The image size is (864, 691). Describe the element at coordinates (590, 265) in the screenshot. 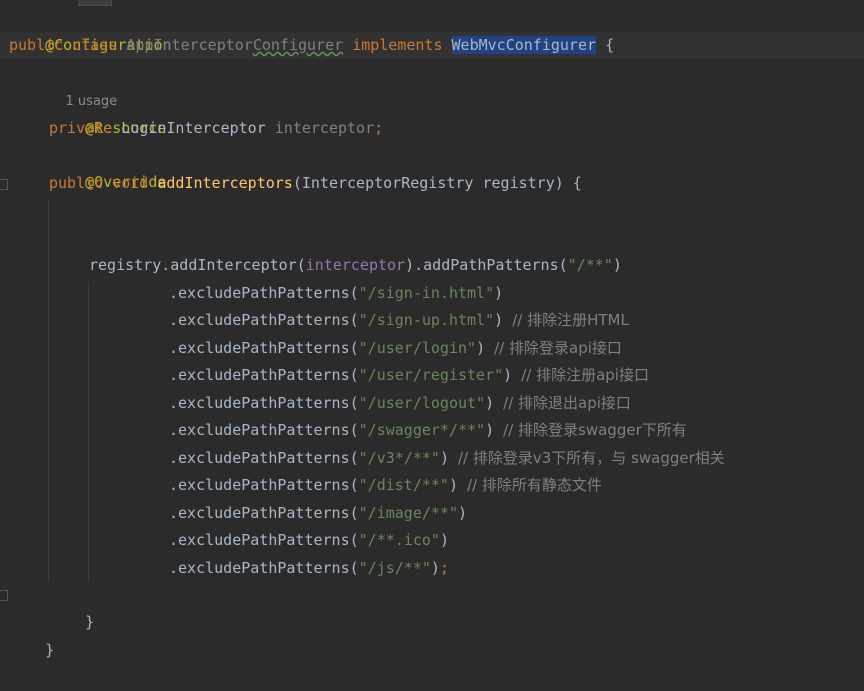

I see `path-pattern-string: "/**"` at that location.